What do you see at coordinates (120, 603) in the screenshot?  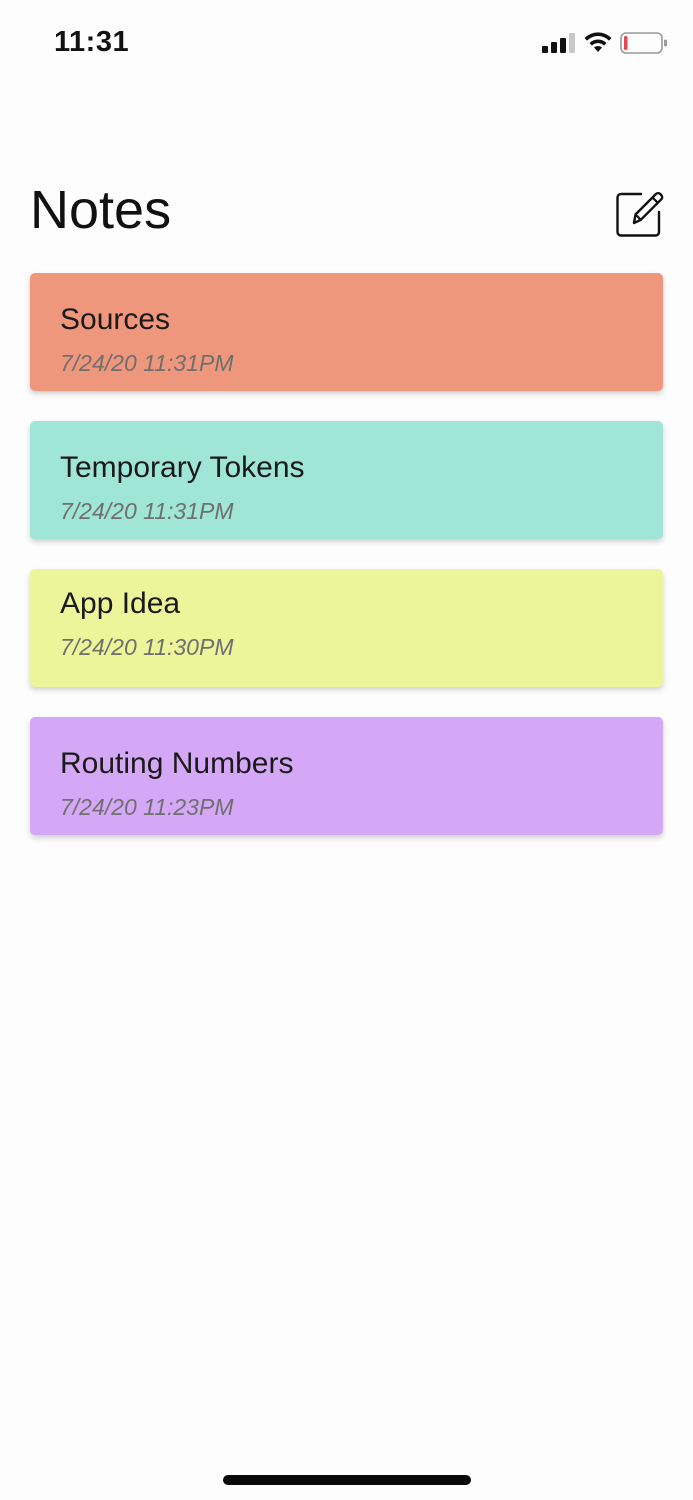 I see `note-title: App Idea` at bounding box center [120, 603].